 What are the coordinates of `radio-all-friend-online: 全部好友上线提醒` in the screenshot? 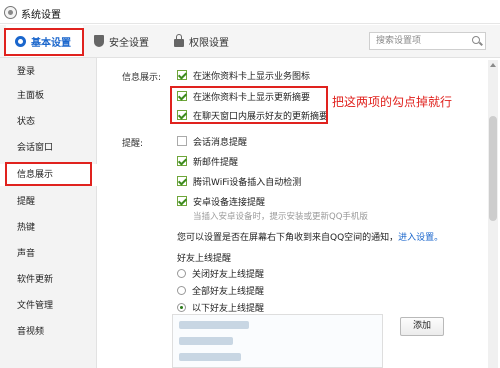 It's located at (220, 290).